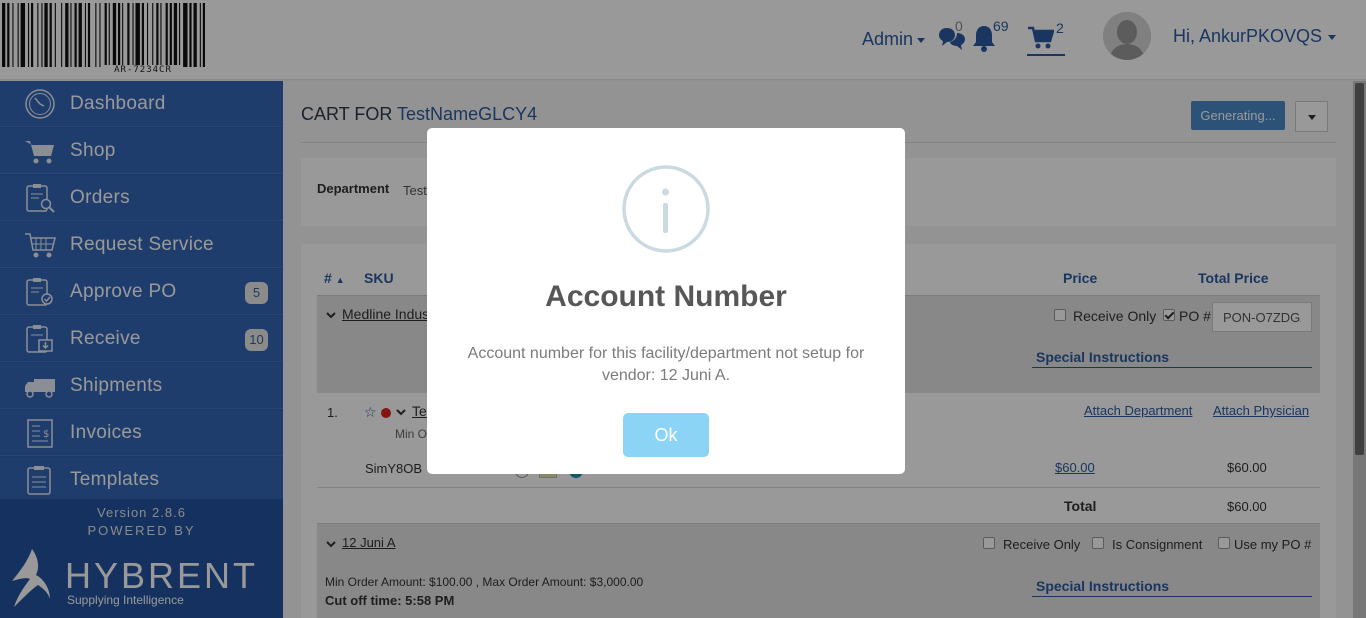 This screenshot has width=1366, height=618. I want to click on info-icon, so click(666, 209).